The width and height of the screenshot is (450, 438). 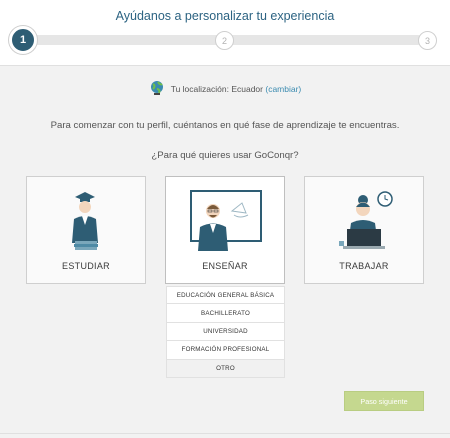 What do you see at coordinates (85, 221) in the screenshot?
I see `student-icon` at bounding box center [85, 221].